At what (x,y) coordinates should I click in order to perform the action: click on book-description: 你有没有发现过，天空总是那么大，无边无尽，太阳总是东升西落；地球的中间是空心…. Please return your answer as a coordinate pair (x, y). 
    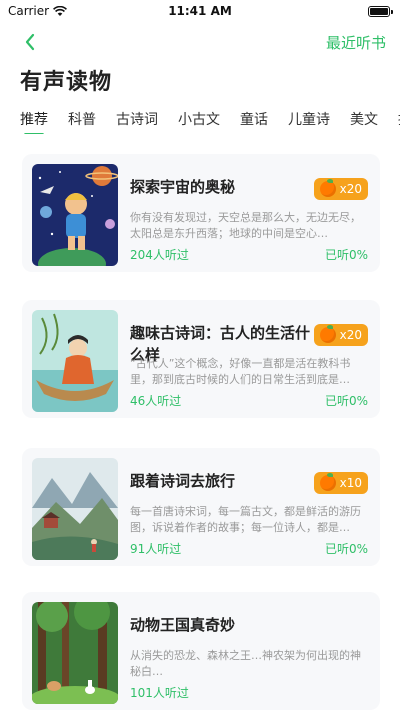
    Looking at the image, I should click on (245, 225).